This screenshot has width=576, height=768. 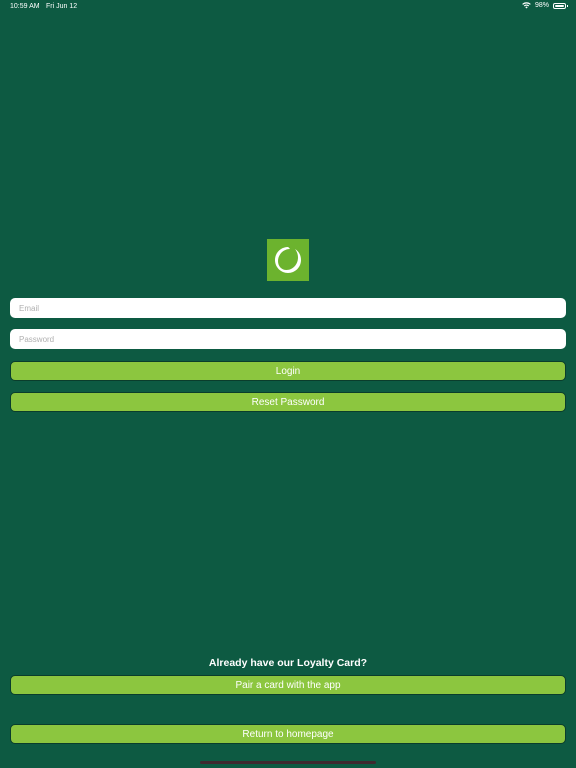 I want to click on battery-icon, so click(x=560, y=5).